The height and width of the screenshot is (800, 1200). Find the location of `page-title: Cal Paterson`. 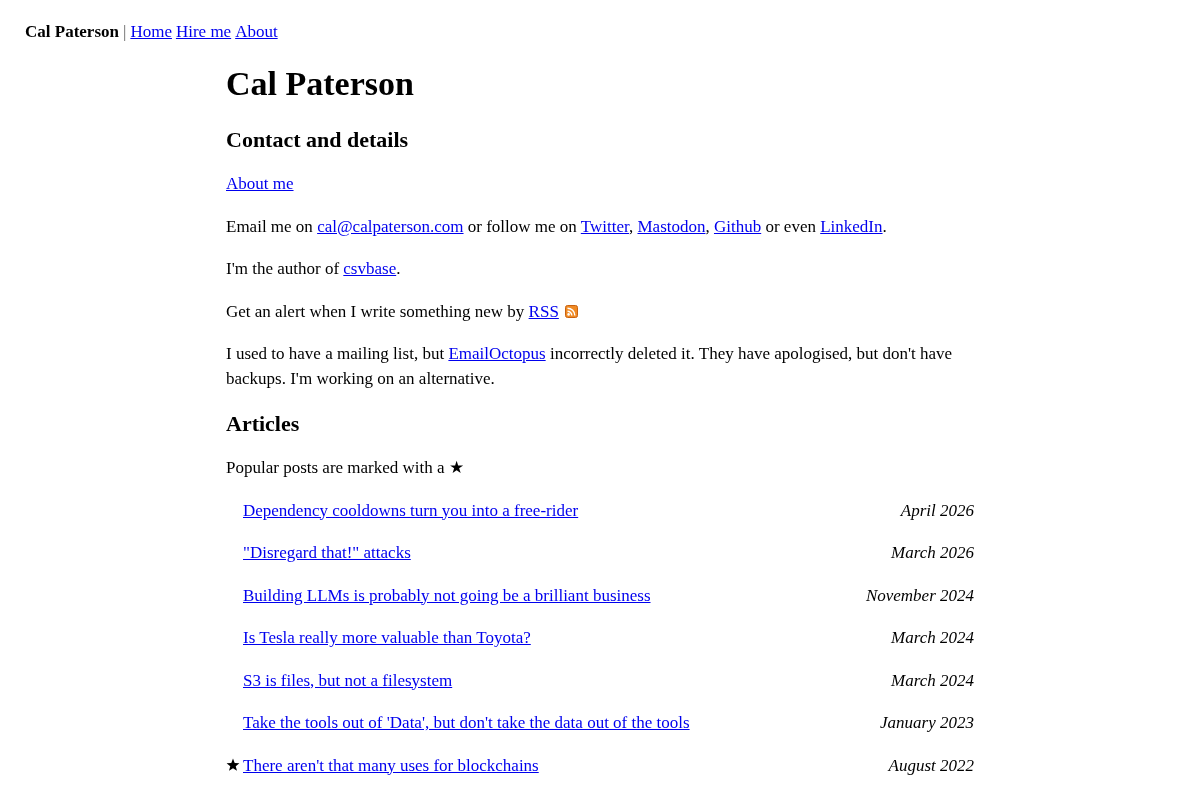

page-title: Cal Paterson is located at coordinates (320, 84).